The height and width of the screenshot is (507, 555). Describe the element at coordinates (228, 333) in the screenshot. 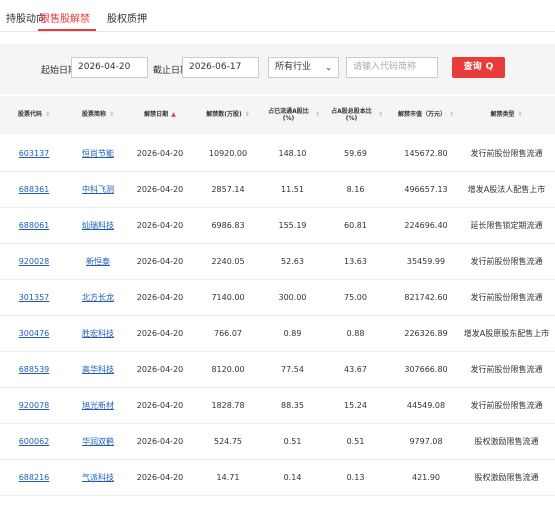

I see `unlock-qty: 766.07` at that location.